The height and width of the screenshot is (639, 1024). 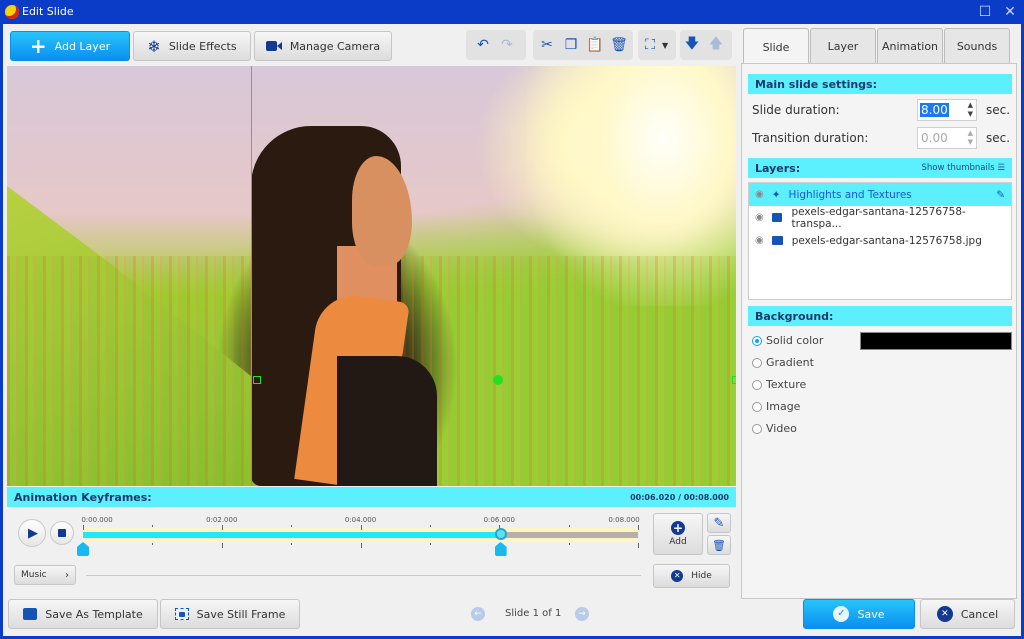 What do you see at coordinates (478, 614) in the screenshot?
I see `previous-slide-button: ←` at bounding box center [478, 614].